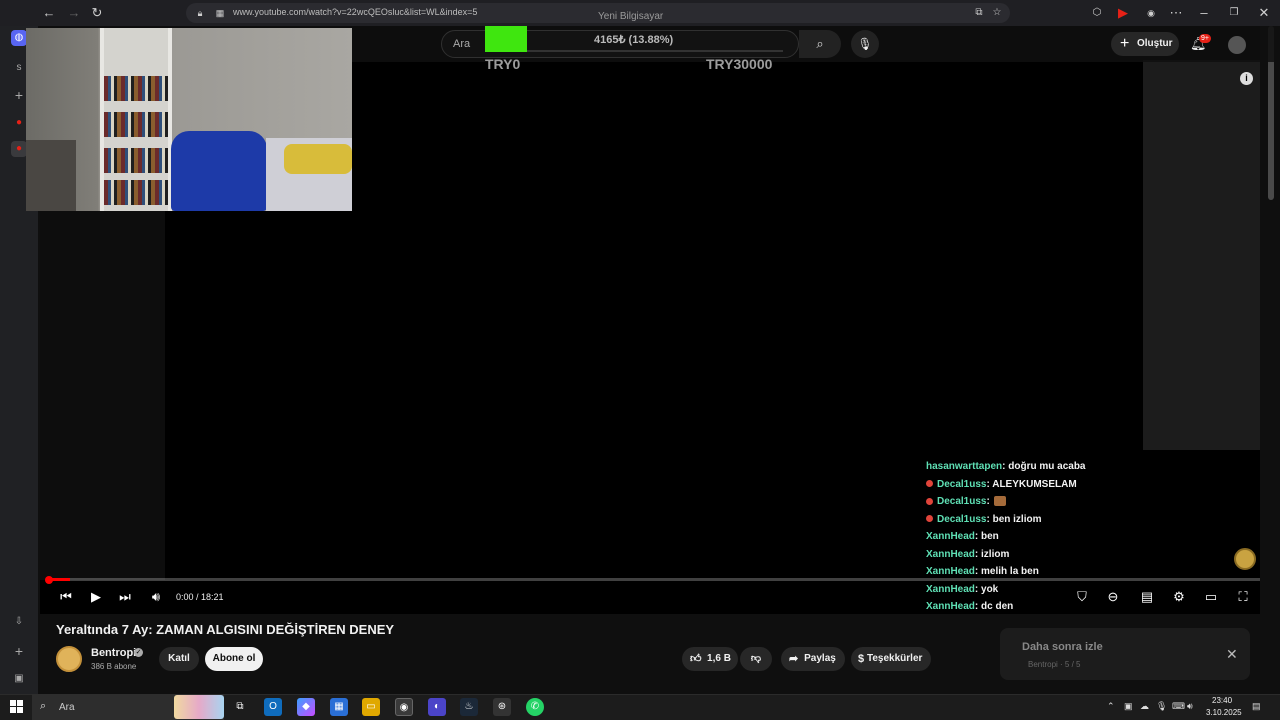  I want to click on whatsapp-icon: ✆, so click(535, 707).